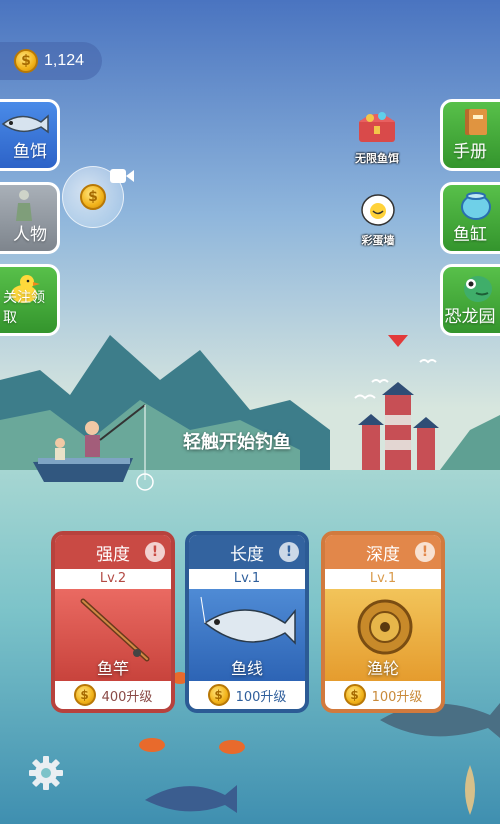 The height and width of the screenshot is (824, 500). Describe the element at coordinates (24, 308) in the screenshot. I see `follow-reward-button-label: 关注领取` at that location.